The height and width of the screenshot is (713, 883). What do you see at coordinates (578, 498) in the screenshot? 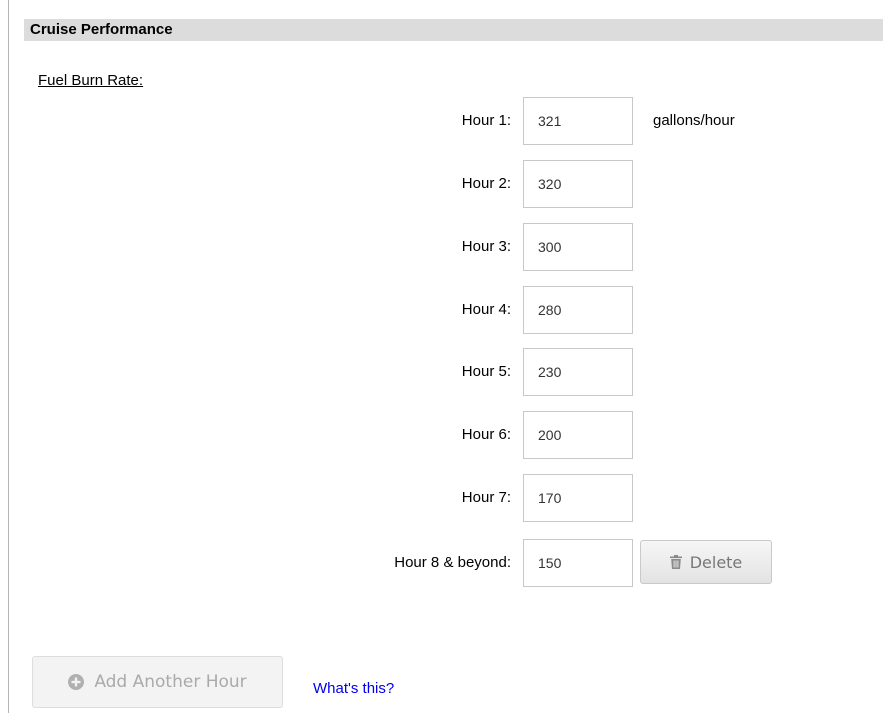
I see `hour-7-input` at bounding box center [578, 498].